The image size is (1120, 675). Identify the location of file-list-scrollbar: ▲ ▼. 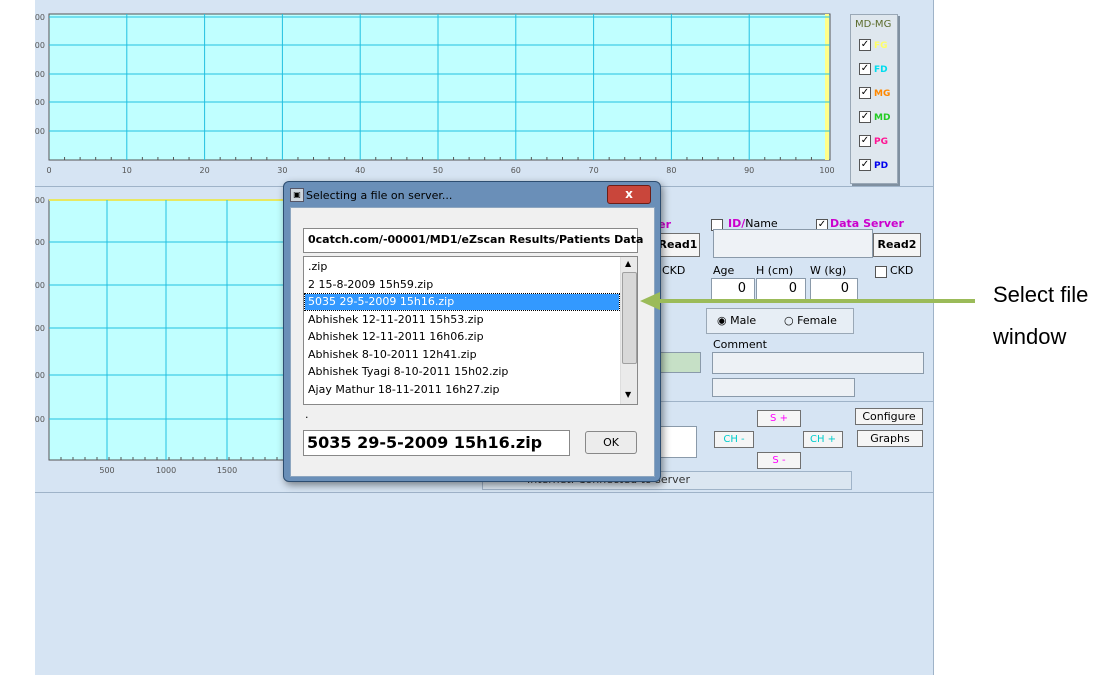
(628, 330).